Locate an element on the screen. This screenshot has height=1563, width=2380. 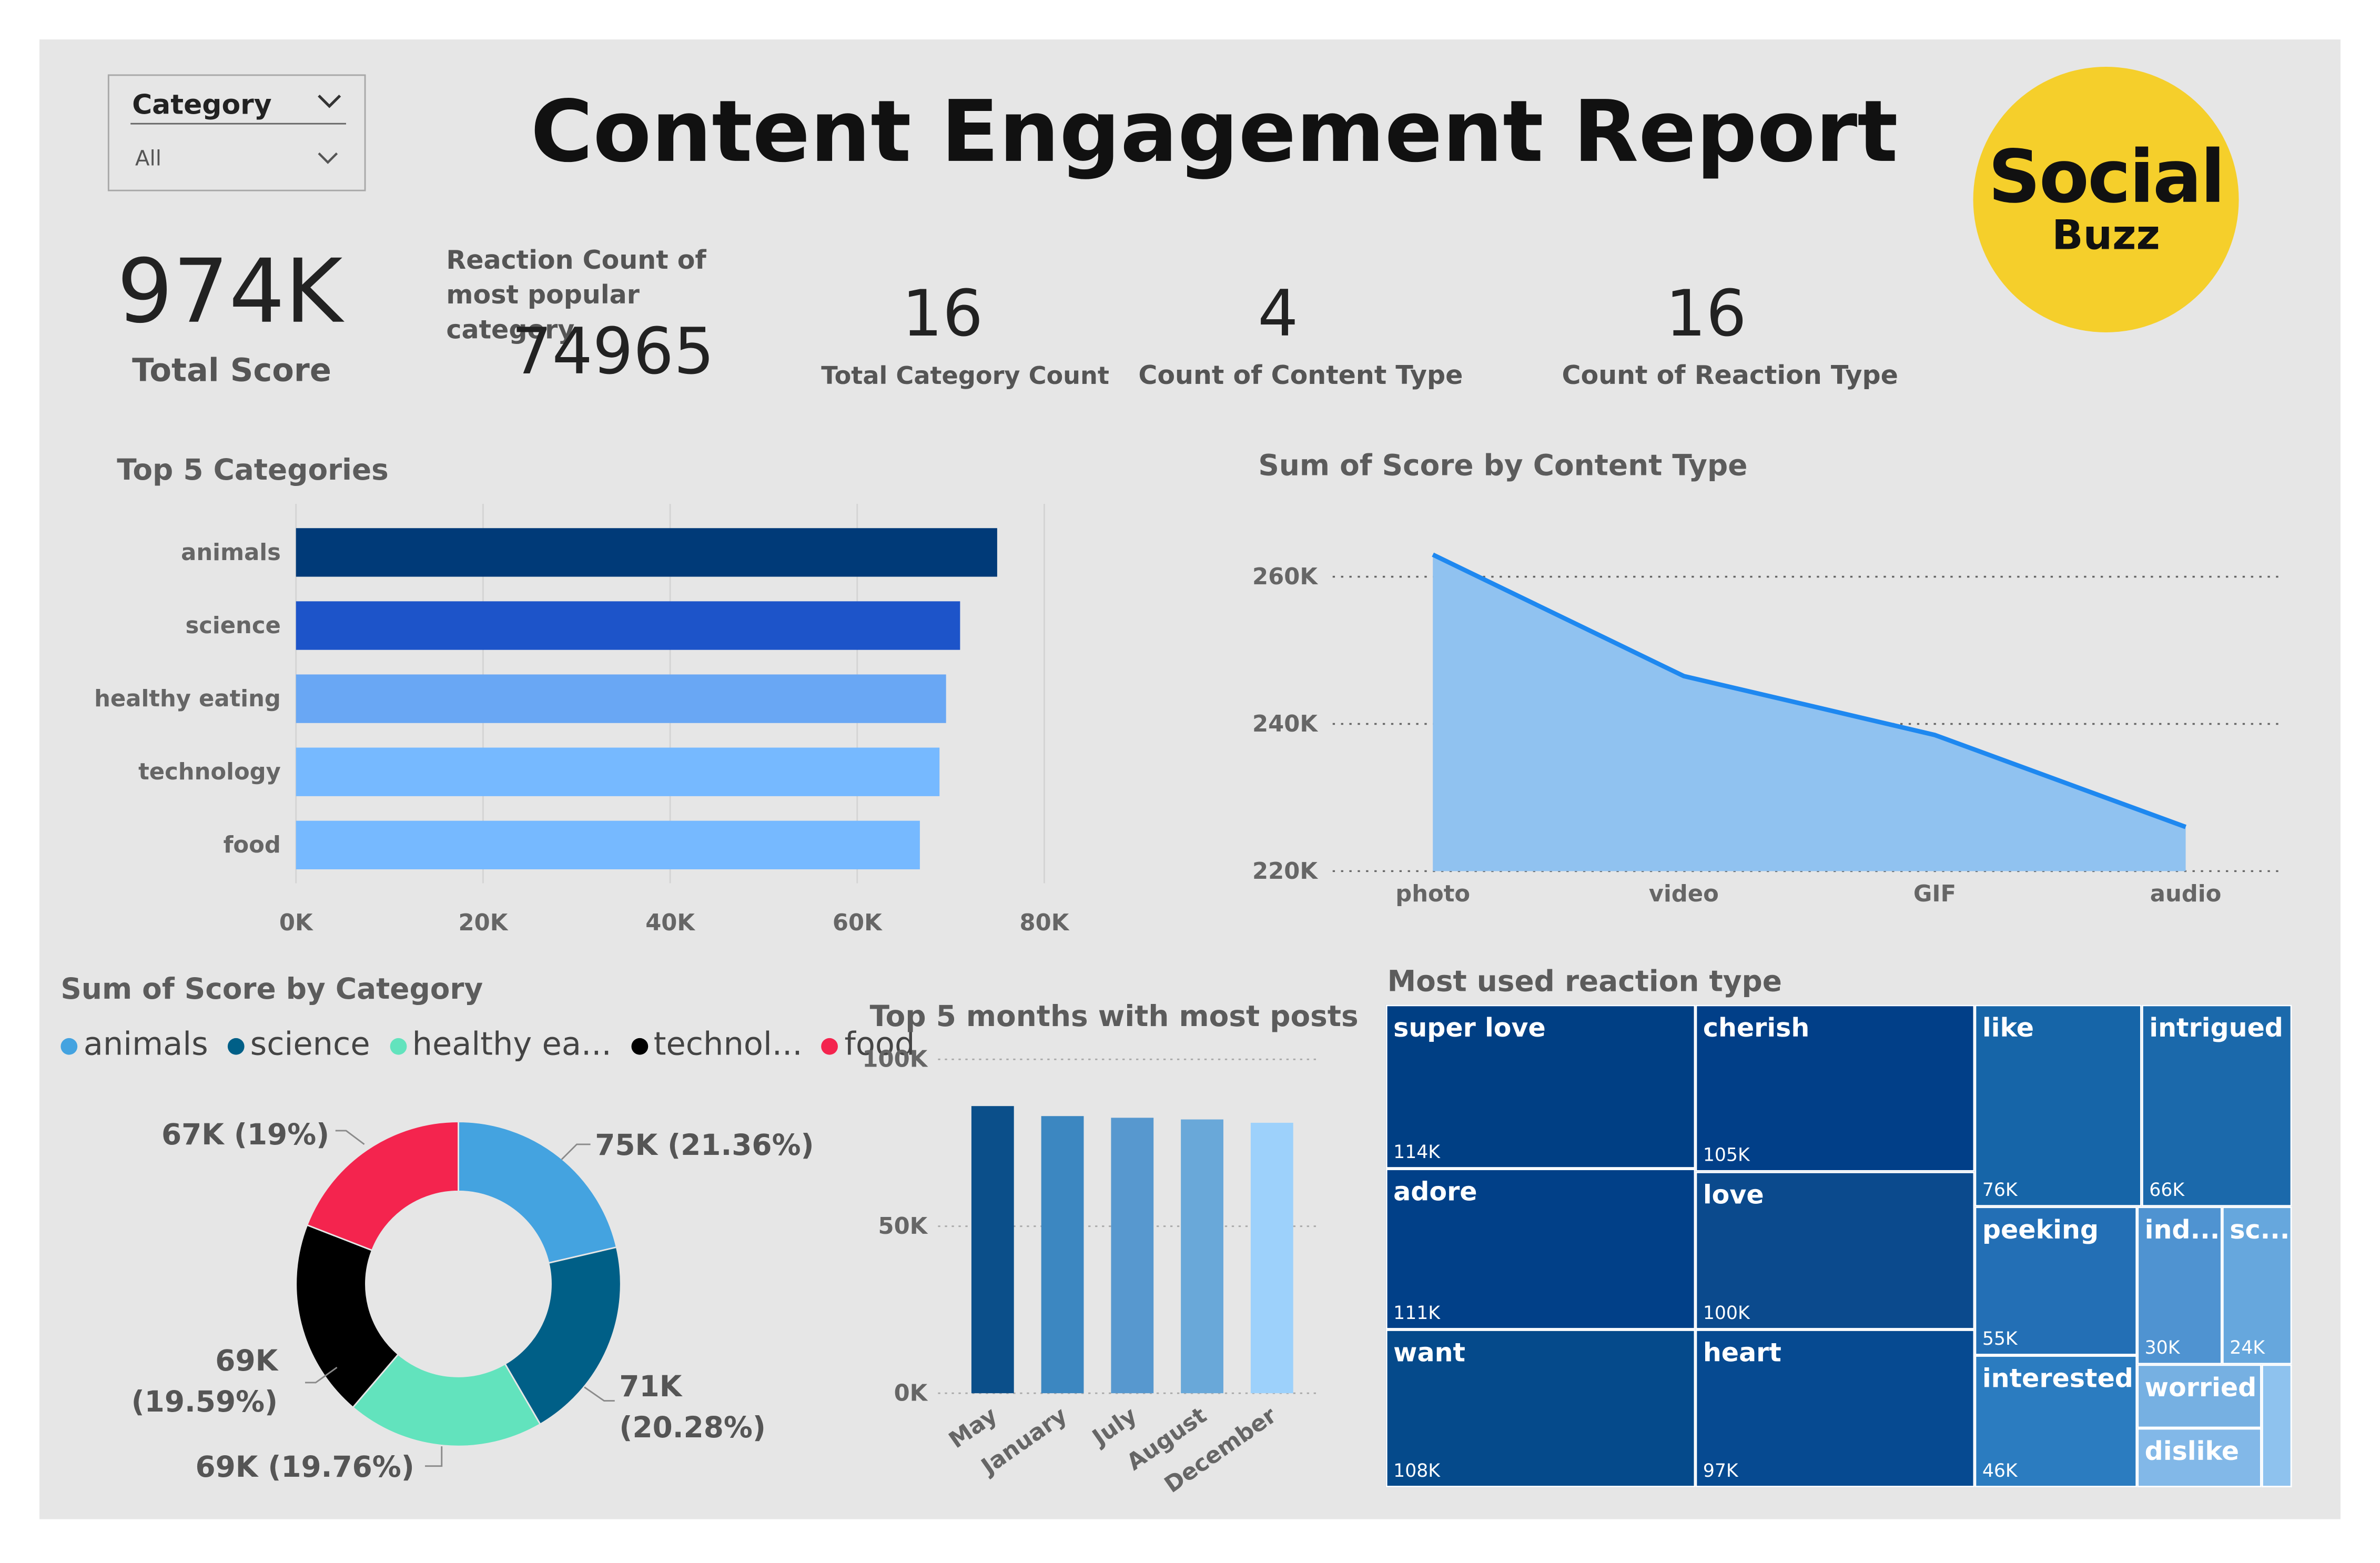
x-tick-label-july: July is located at coordinates (1114, 1427).